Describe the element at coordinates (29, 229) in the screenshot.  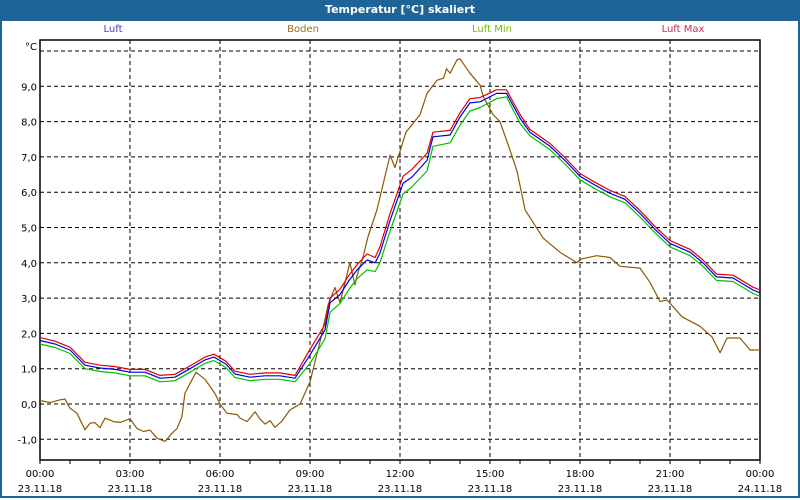
I see `y-tick-label: 5,0` at that location.